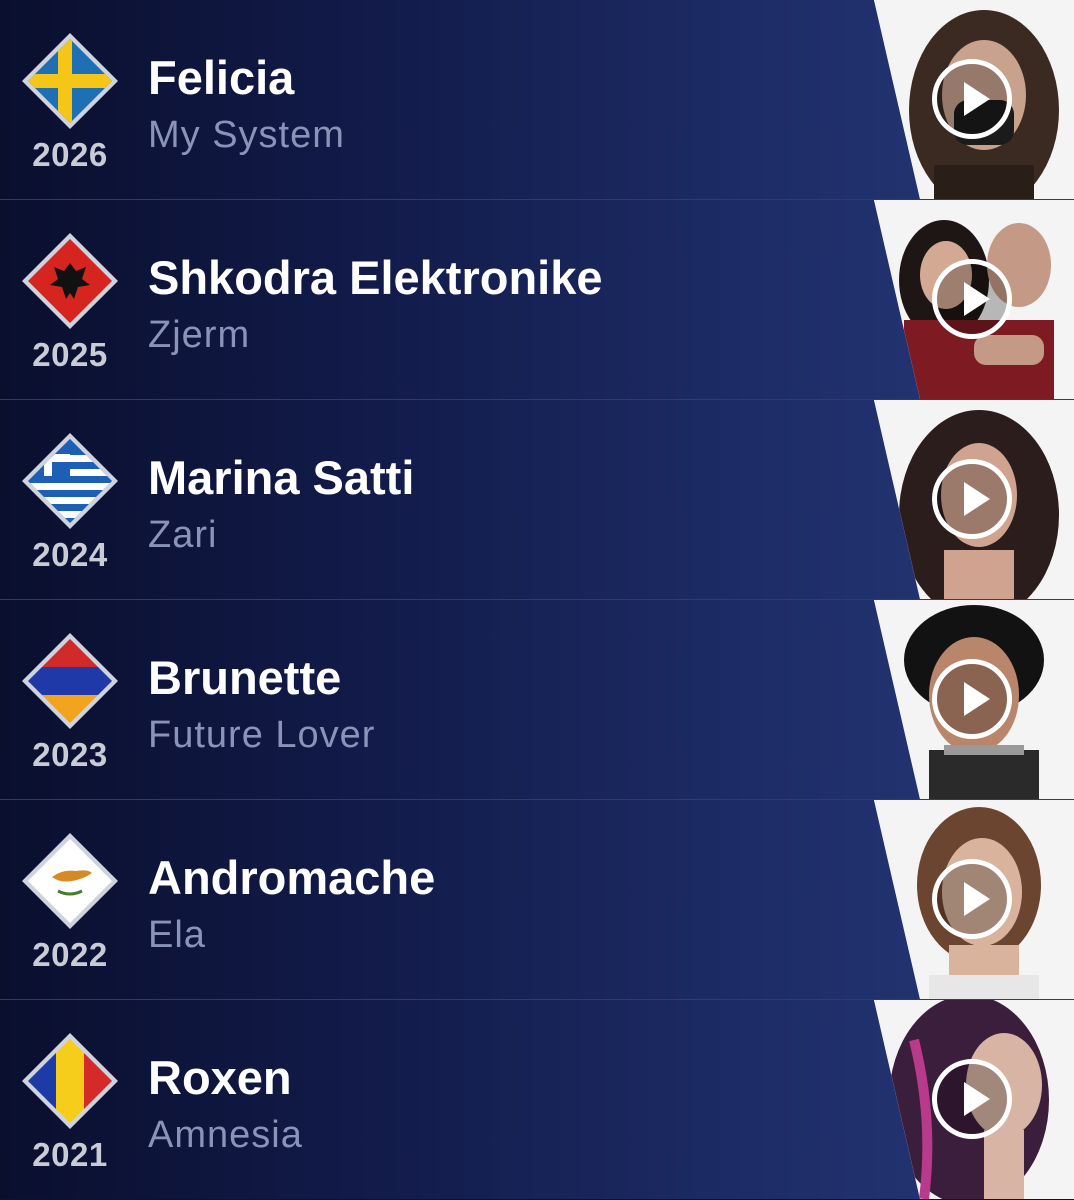 This screenshot has width=1074, height=1200. I want to click on song-title: Zari, so click(183, 535).